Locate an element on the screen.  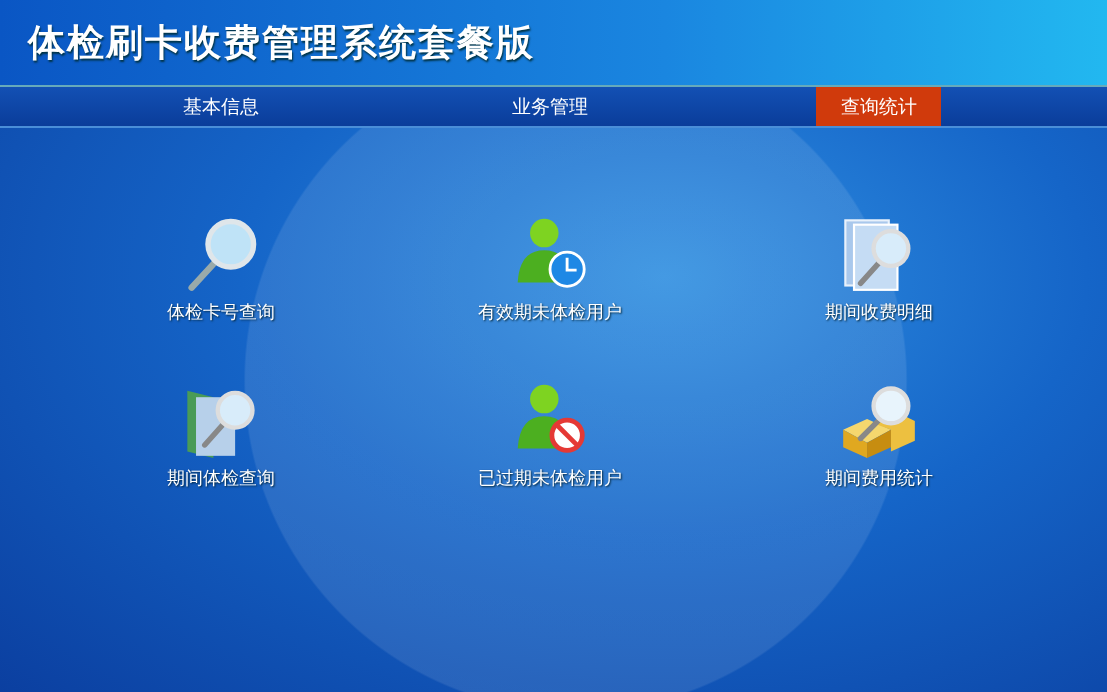
feature-link: 体检卡号查询 is located at coordinates (221, 312).